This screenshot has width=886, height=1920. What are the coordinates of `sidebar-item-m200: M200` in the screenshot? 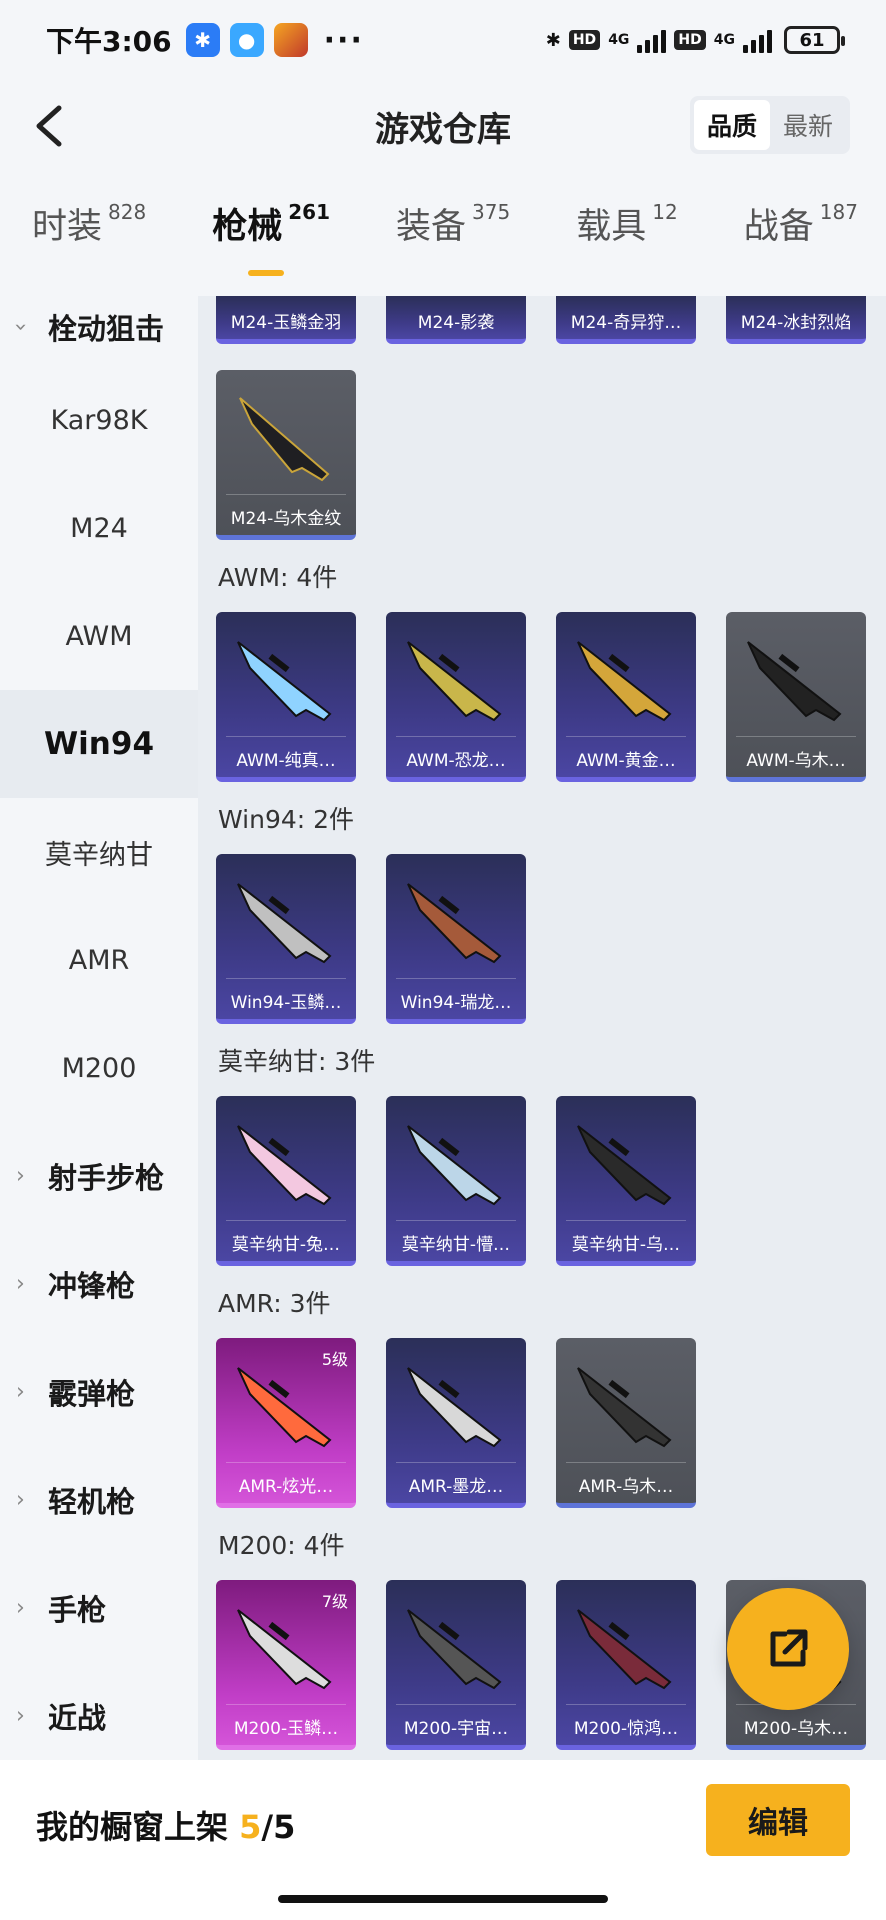 It's located at (99, 1068).